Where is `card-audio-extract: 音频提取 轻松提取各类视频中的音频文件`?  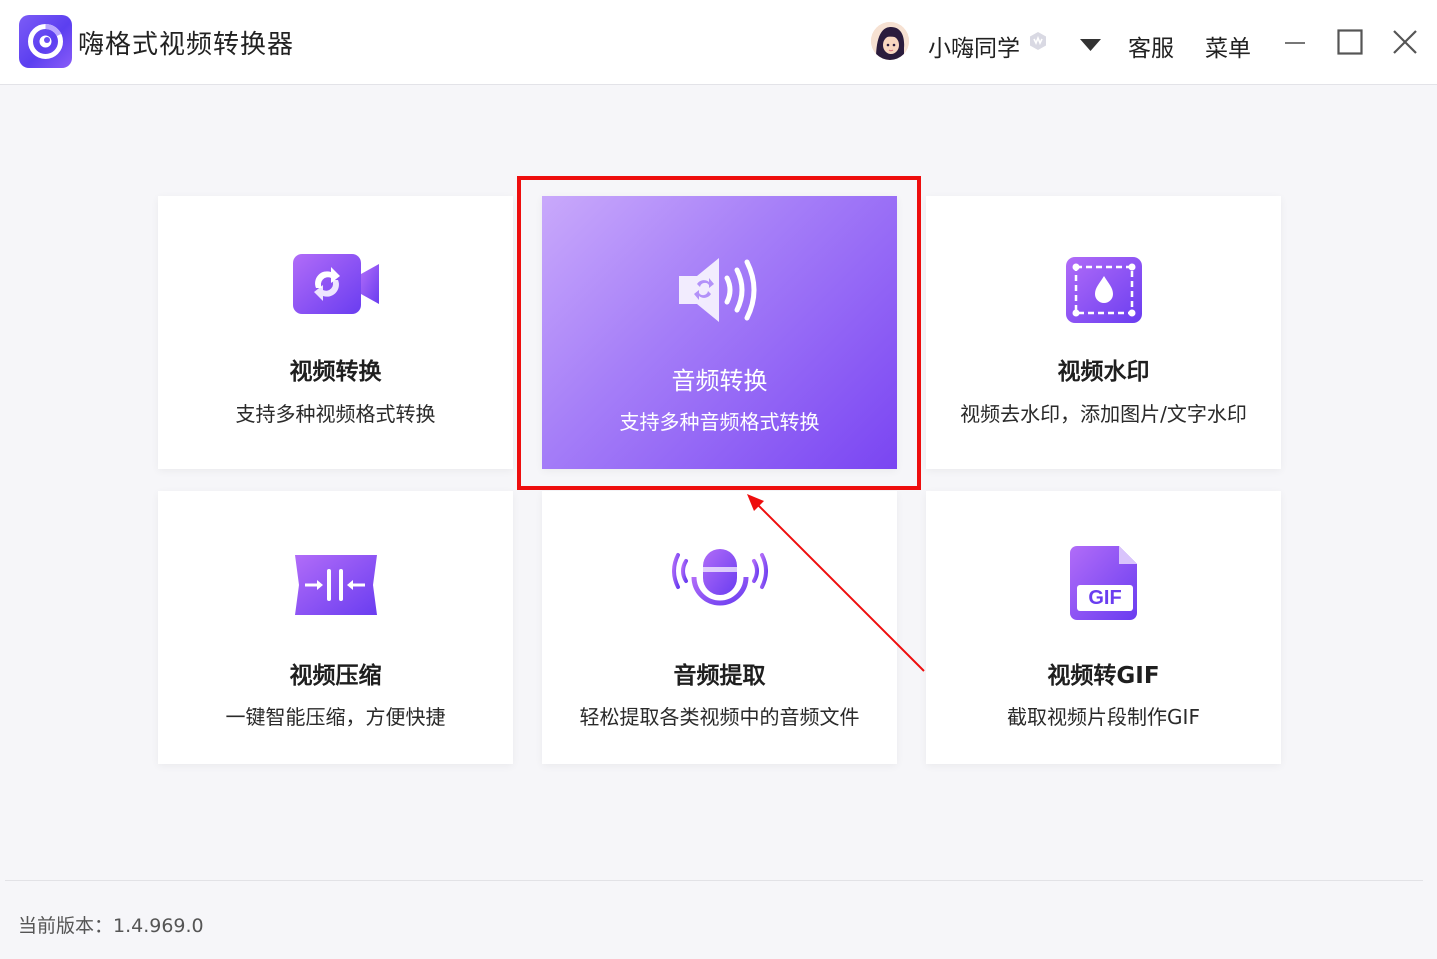
card-audio-extract: 音频提取 轻松提取各类视频中的音频文件 is located at coordinates (719, 627).